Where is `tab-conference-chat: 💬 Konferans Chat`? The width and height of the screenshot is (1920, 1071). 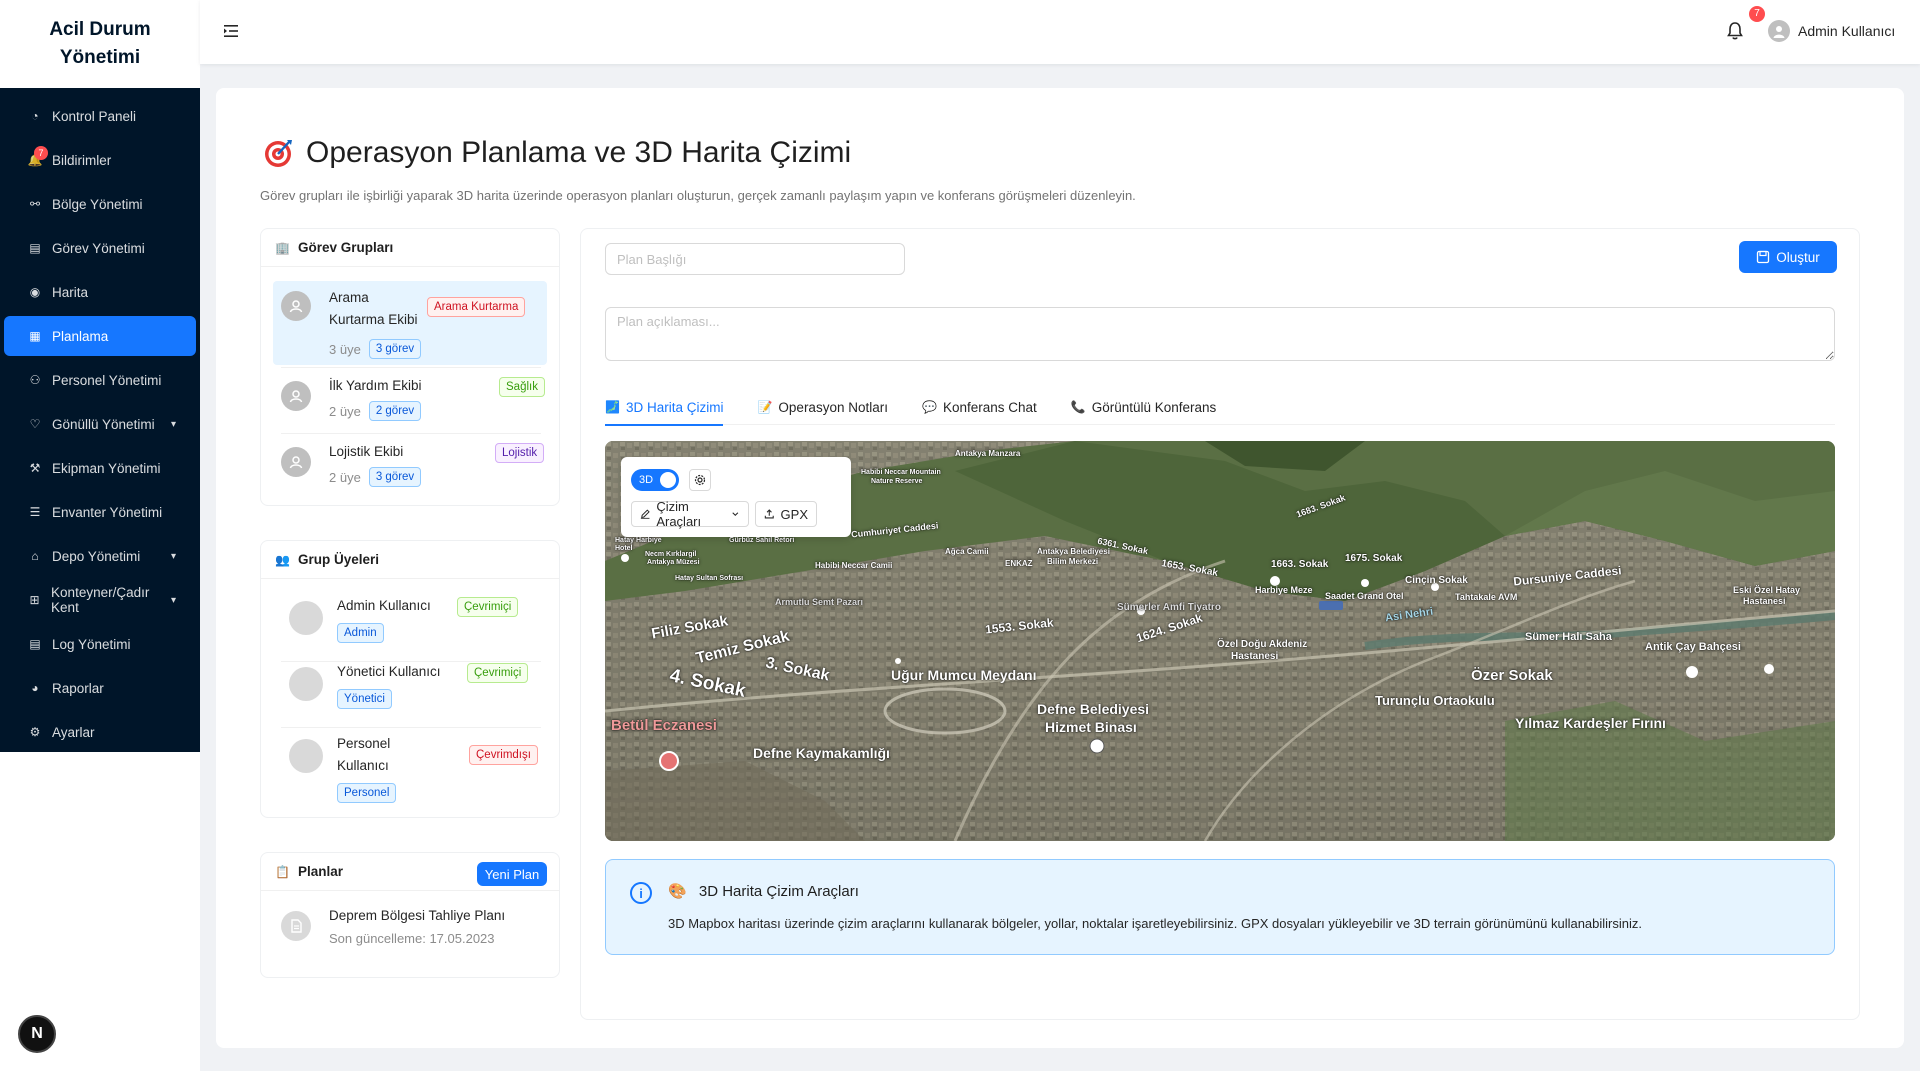
tab-conference-chat: 💬 Konferans Chat is located at coordinates (979, 407).